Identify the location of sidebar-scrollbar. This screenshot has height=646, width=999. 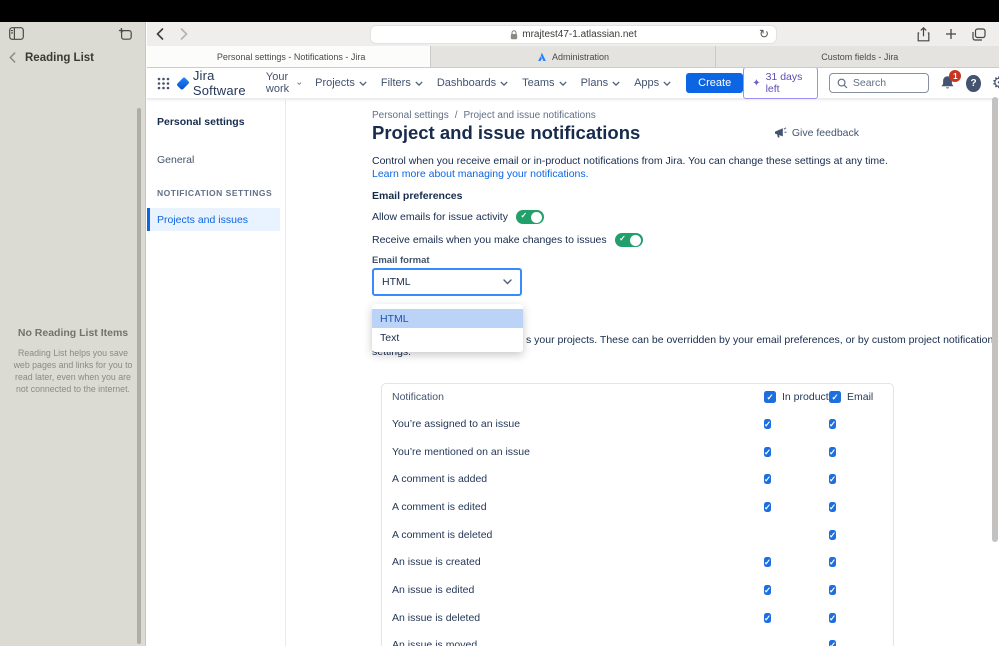
(139, 376).